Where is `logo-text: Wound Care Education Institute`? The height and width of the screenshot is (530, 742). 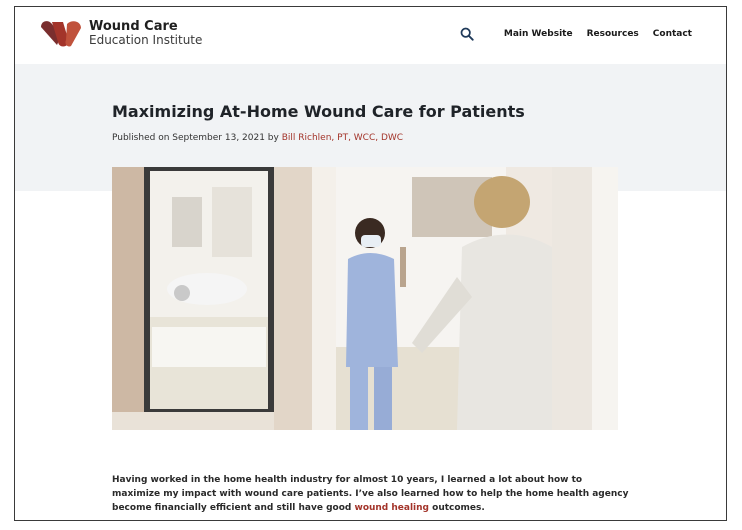
logo-text: Wound Care Education Institute is located at coordinates (145, 33).